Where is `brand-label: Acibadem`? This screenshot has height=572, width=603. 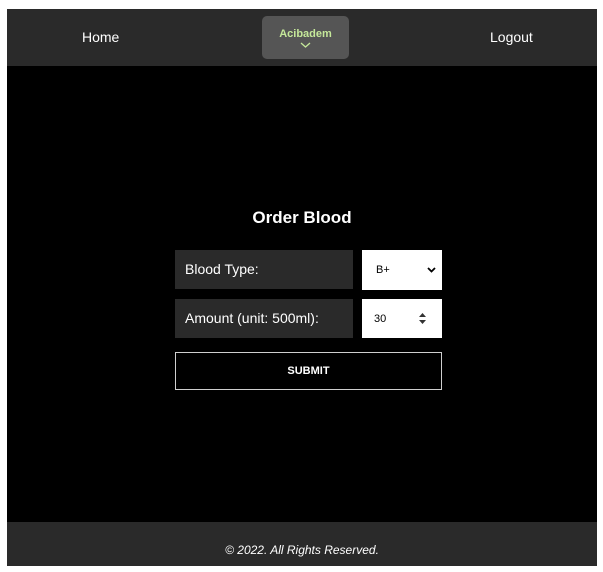
brand-label: Acibadem is located at coordinates (305, 34).